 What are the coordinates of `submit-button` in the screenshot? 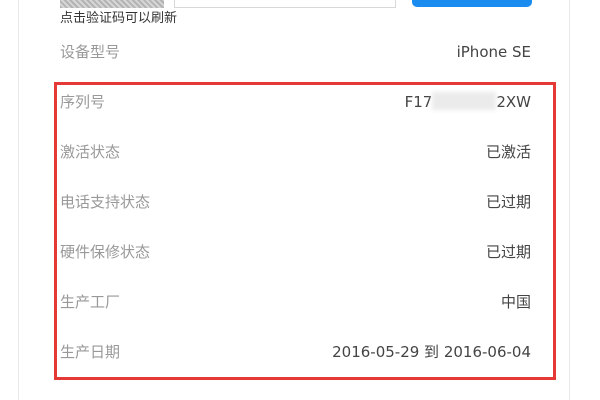 It's located at (472, 3).